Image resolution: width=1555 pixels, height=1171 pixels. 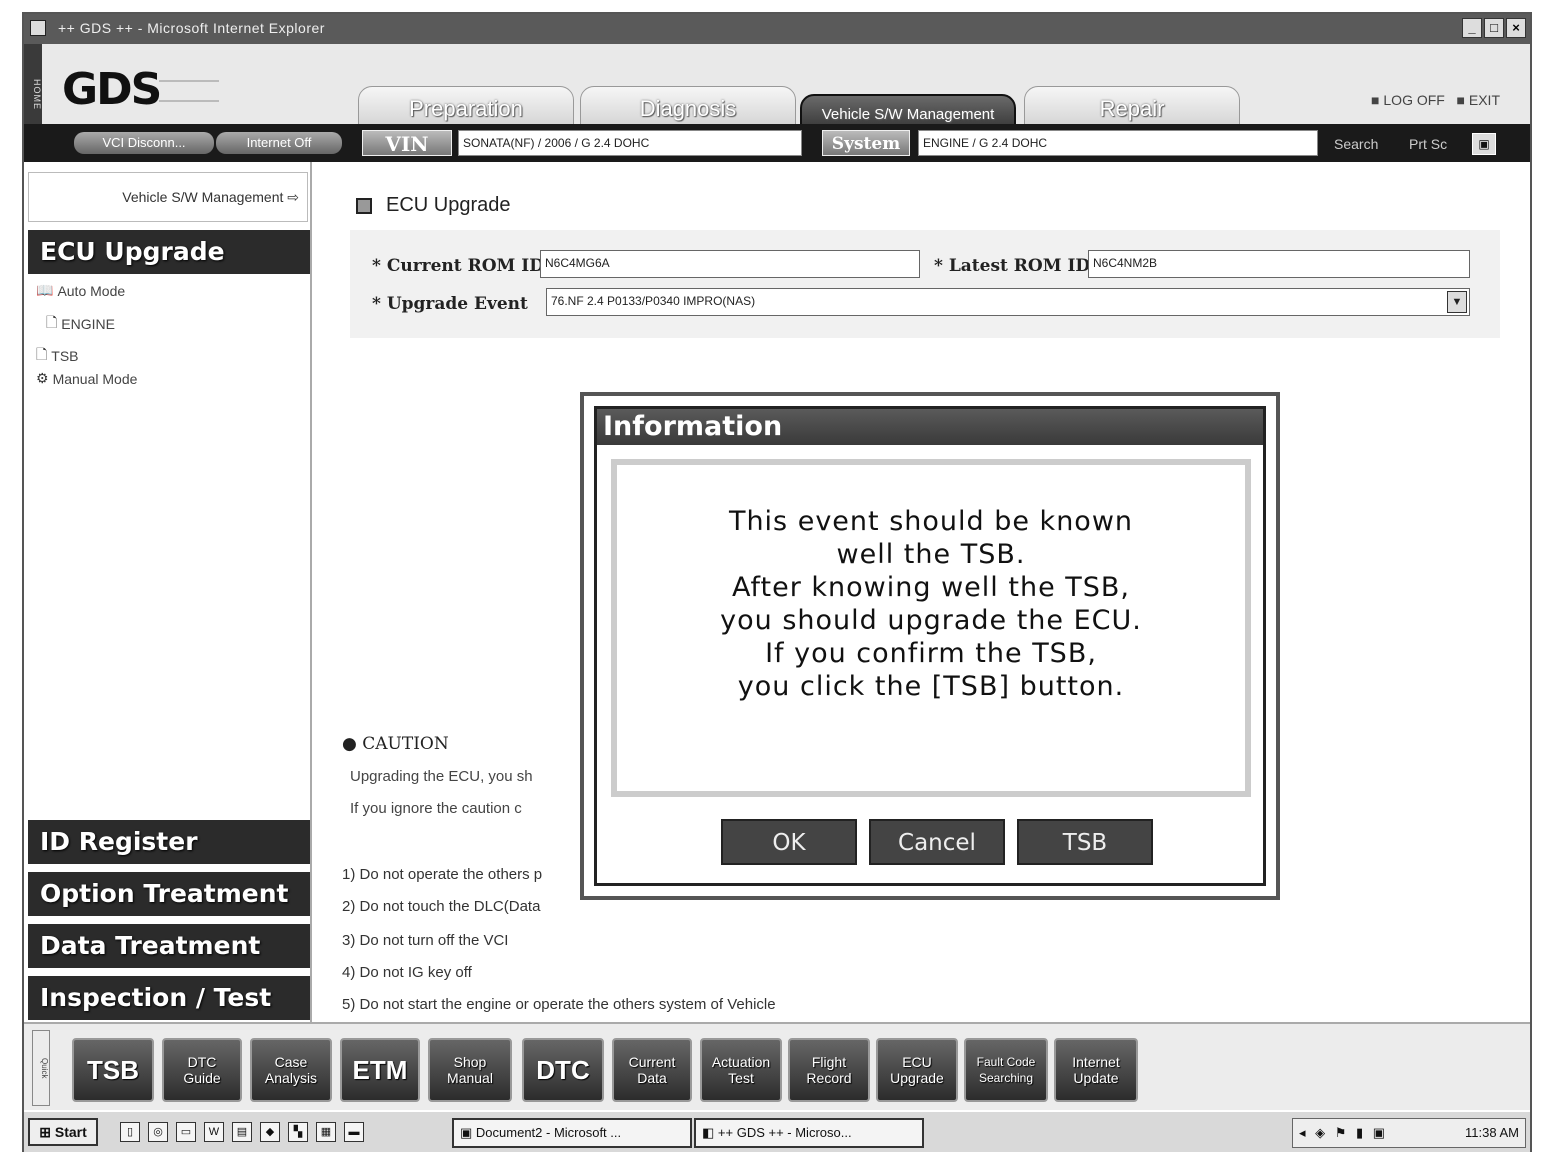 I want to click on system-label: System, so click(x=866, y=143).